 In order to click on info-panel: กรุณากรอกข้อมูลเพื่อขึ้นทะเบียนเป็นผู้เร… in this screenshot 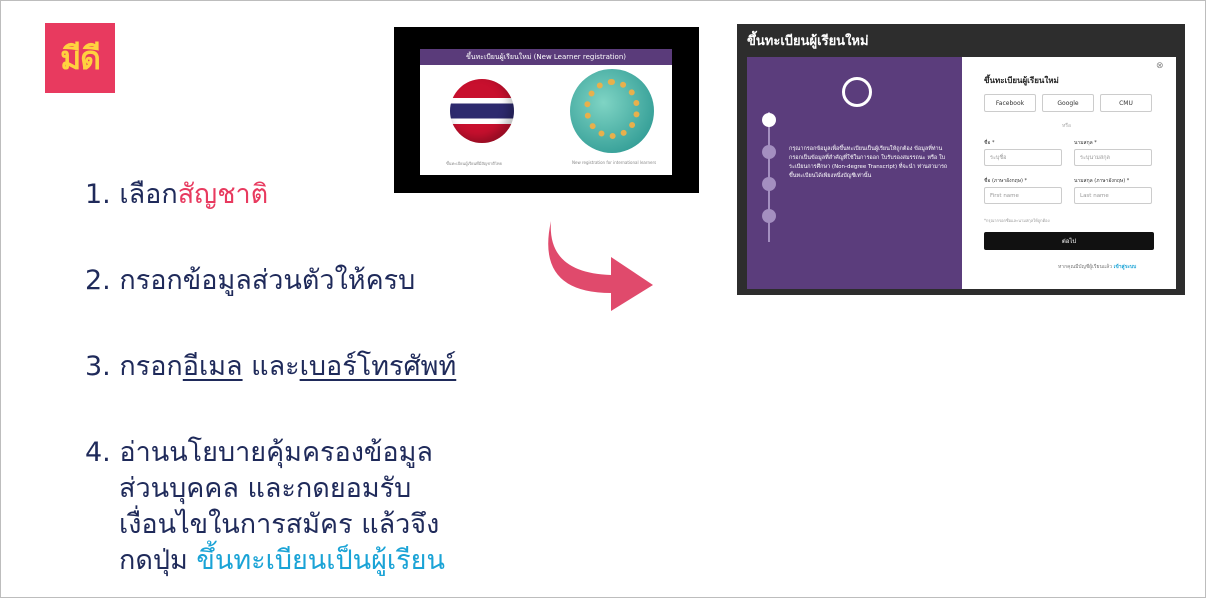, I will do `click(854, 173)`.